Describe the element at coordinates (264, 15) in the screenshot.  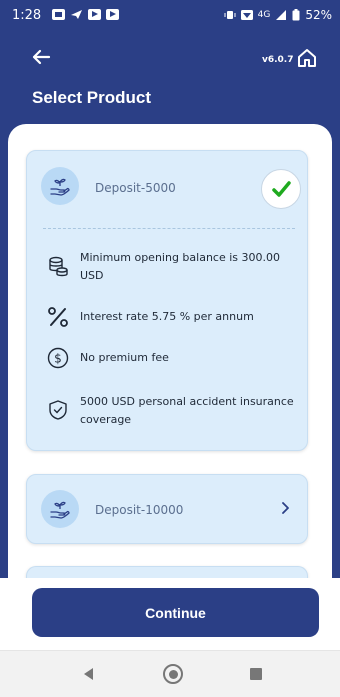
I see `network-type: 4G` at that location.